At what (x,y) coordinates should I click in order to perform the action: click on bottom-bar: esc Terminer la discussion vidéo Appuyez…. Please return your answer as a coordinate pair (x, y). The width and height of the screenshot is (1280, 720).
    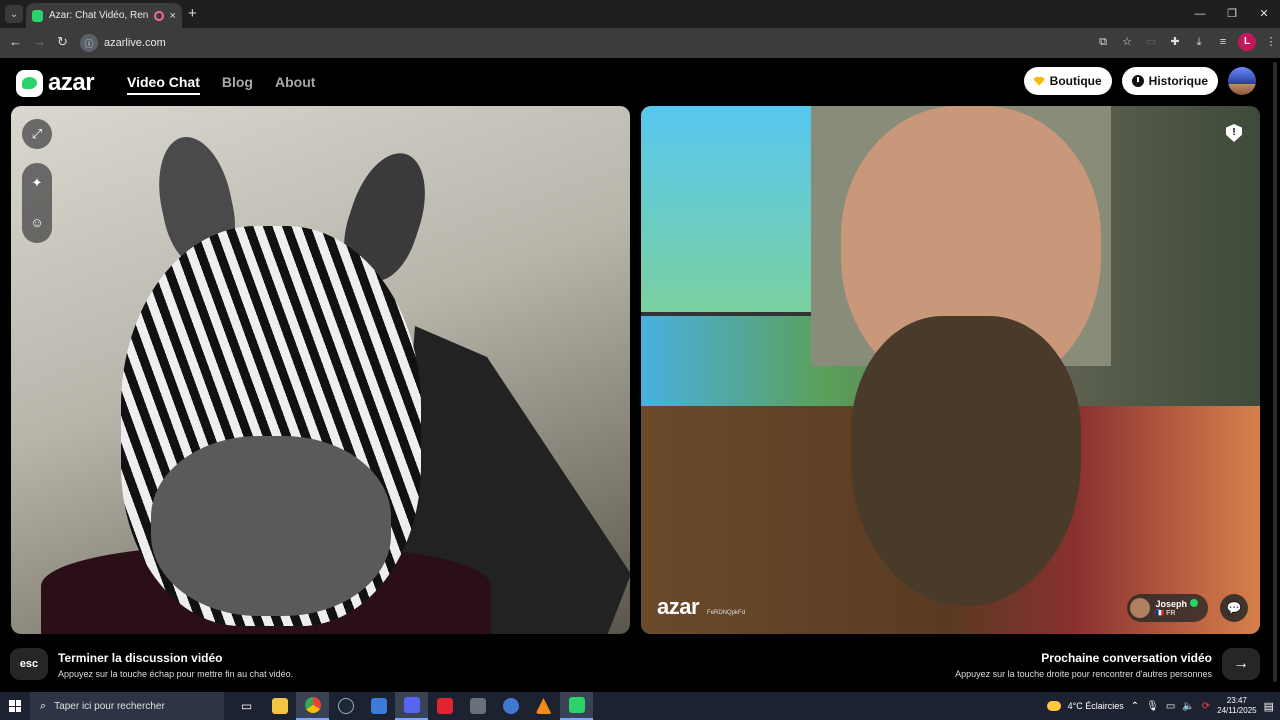
    Looking at the image, I should click on (635, 664).